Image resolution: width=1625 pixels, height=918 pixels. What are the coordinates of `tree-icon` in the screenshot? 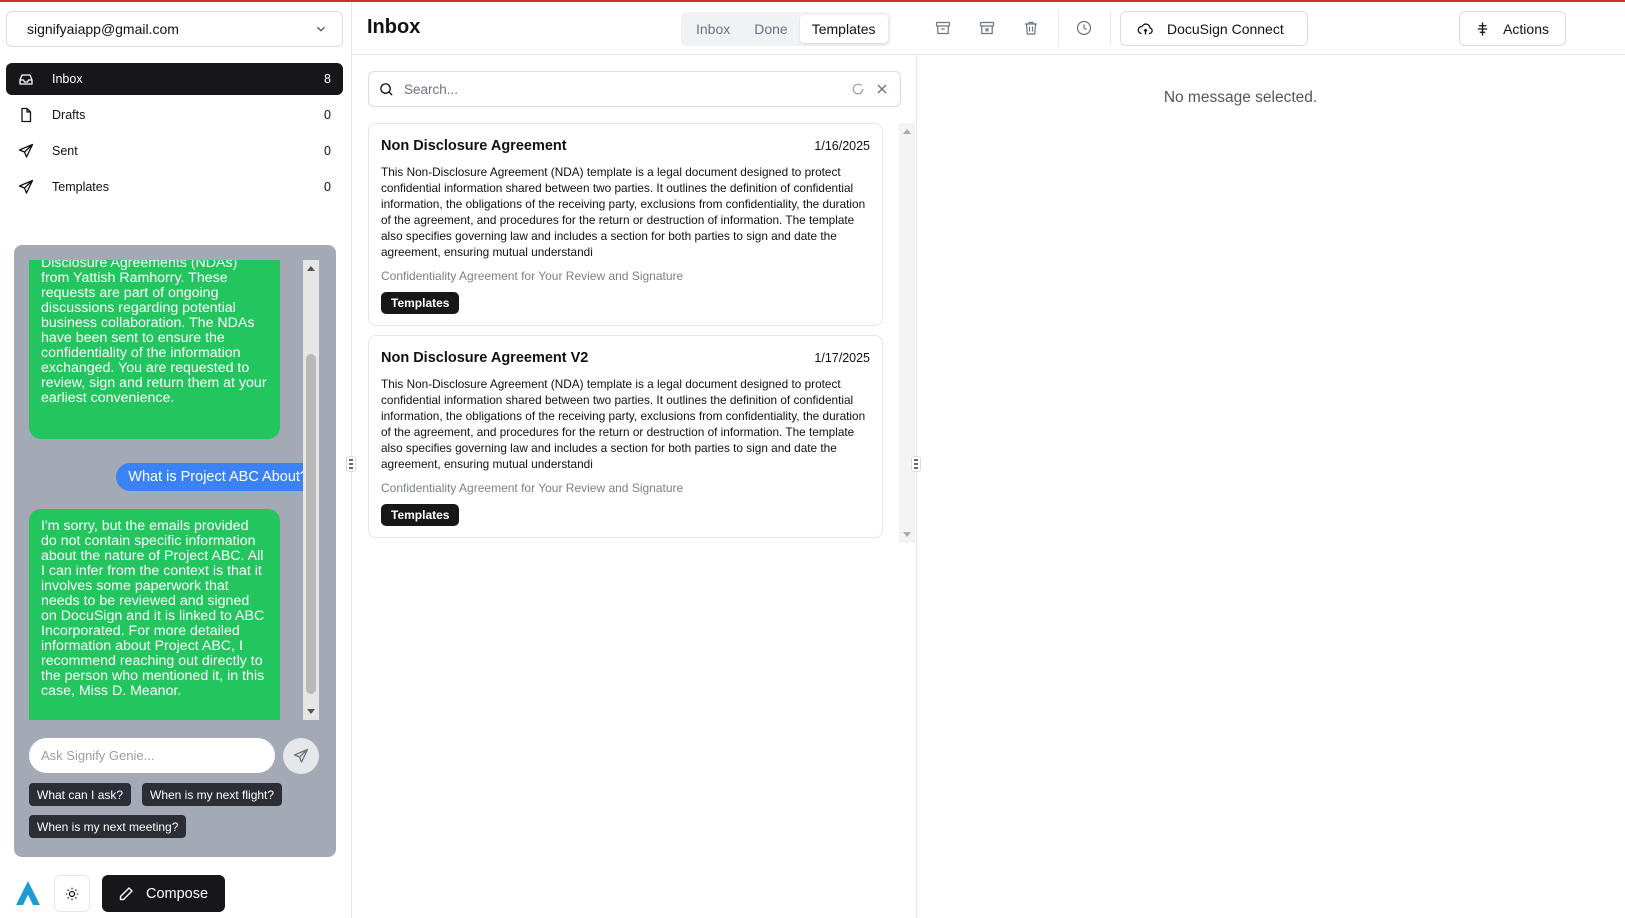 It's located at (1482, 28).